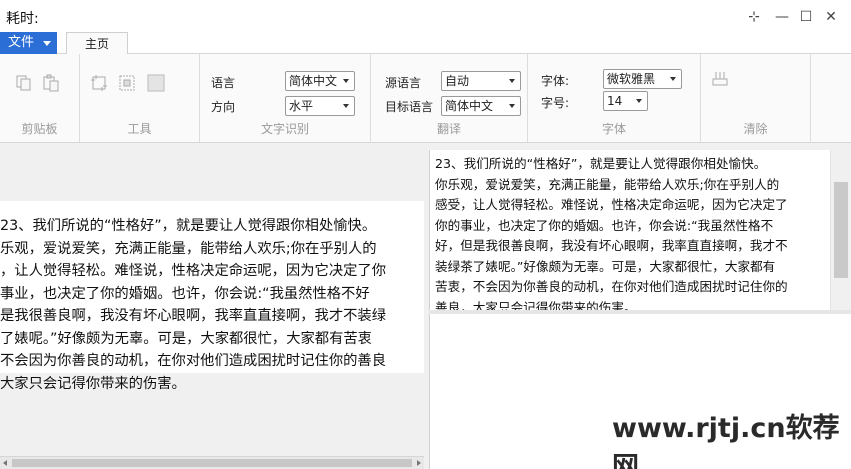  I want to click on tab-home: 主页, so click(97, 43).